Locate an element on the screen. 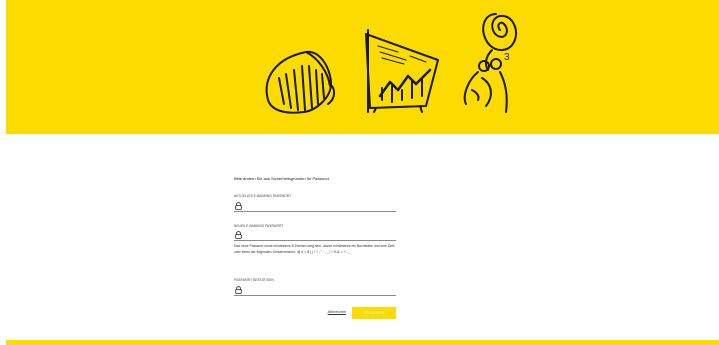  new-password-field is located at coordinates (315, 235).